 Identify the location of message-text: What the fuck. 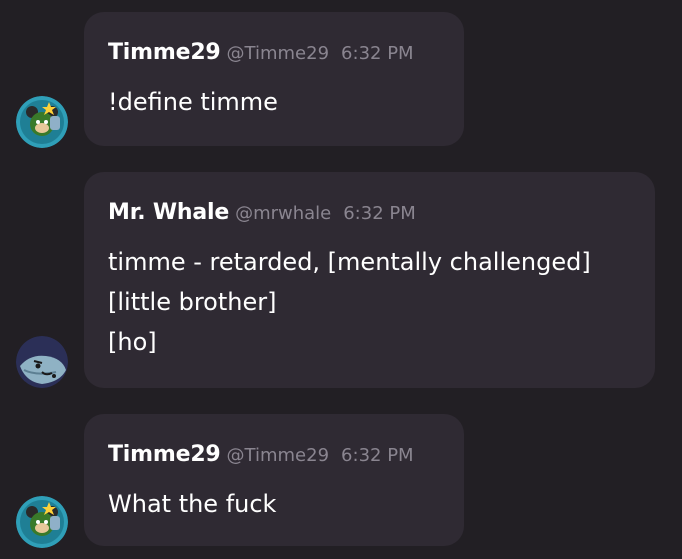
(274, 504).